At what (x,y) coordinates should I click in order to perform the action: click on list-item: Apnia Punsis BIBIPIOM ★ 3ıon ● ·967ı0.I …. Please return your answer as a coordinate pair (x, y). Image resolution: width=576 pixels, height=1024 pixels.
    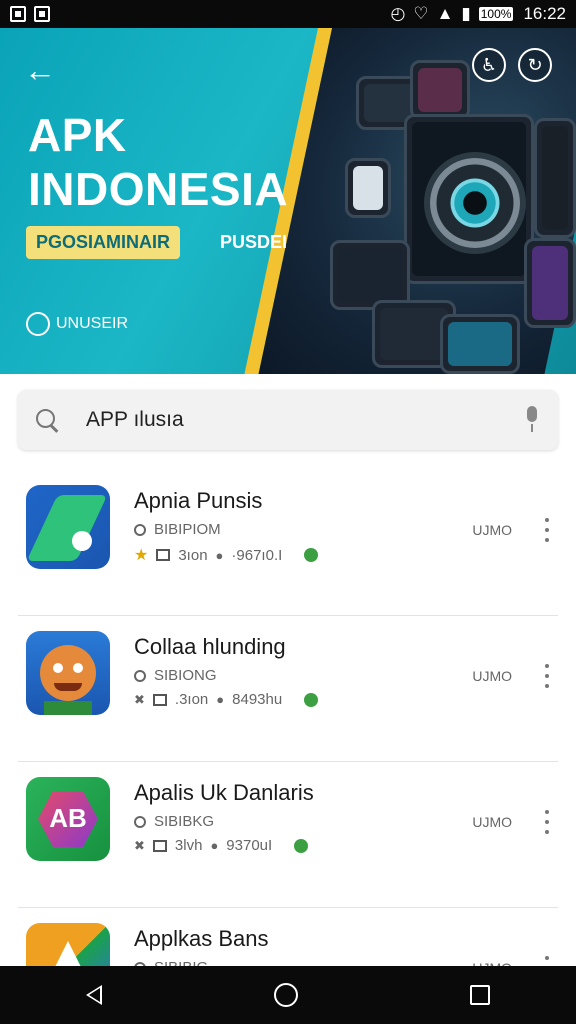
    Looking at the image, I should click on (288, 543).